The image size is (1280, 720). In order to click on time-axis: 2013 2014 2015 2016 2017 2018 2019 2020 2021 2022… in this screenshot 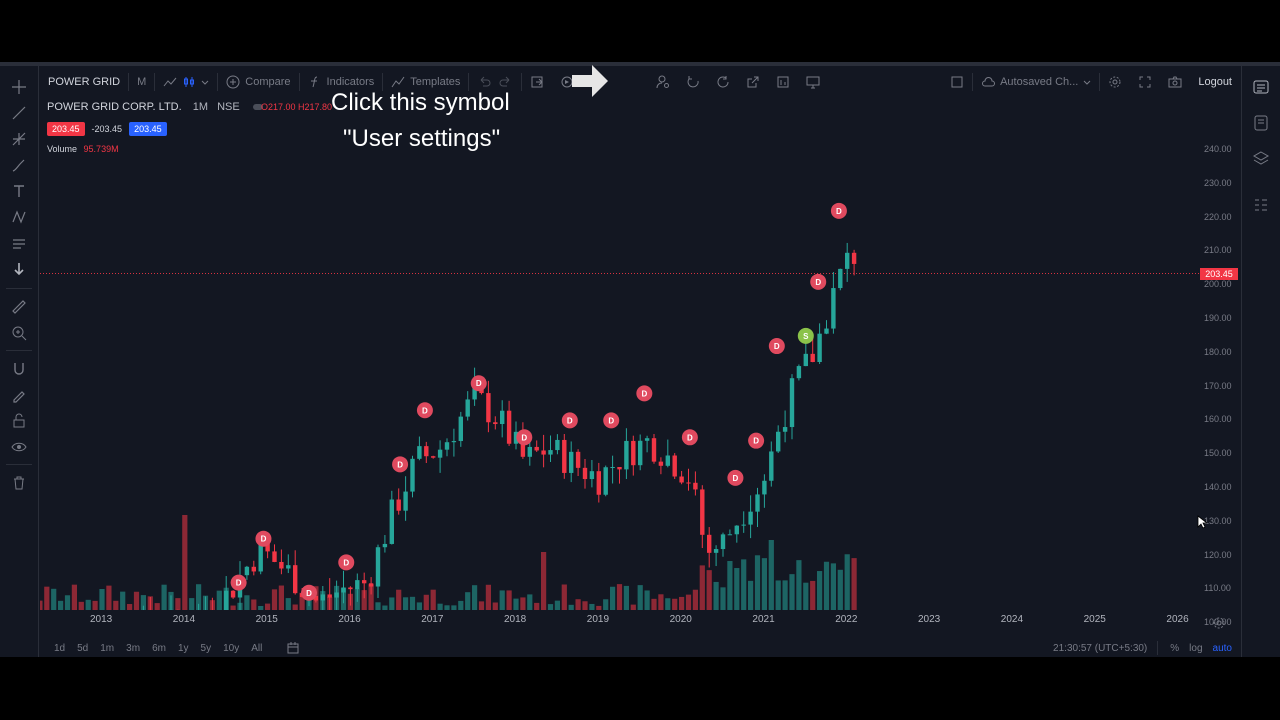, I will do `click(640, 622)`.